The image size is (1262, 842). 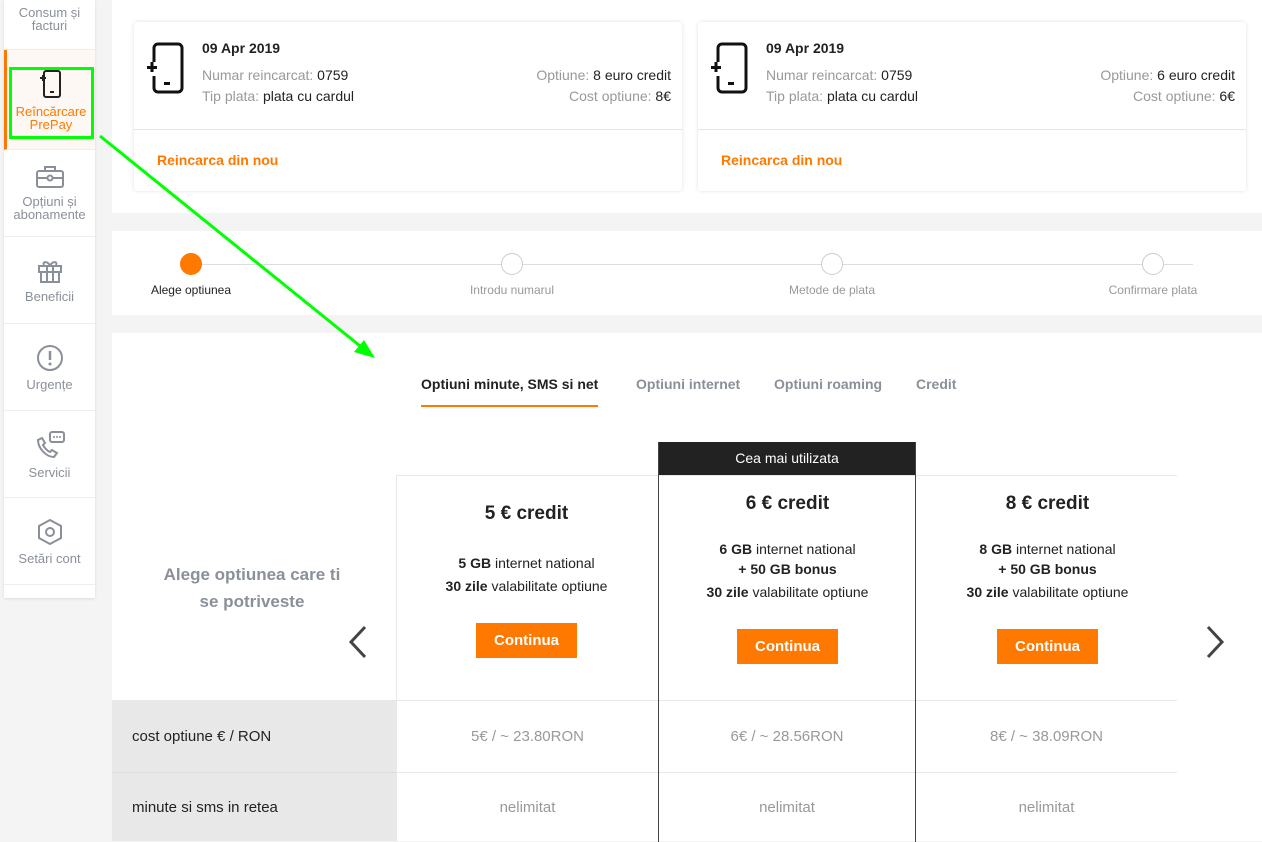 I want to click on settings-icon, so click(x=49, y=531).